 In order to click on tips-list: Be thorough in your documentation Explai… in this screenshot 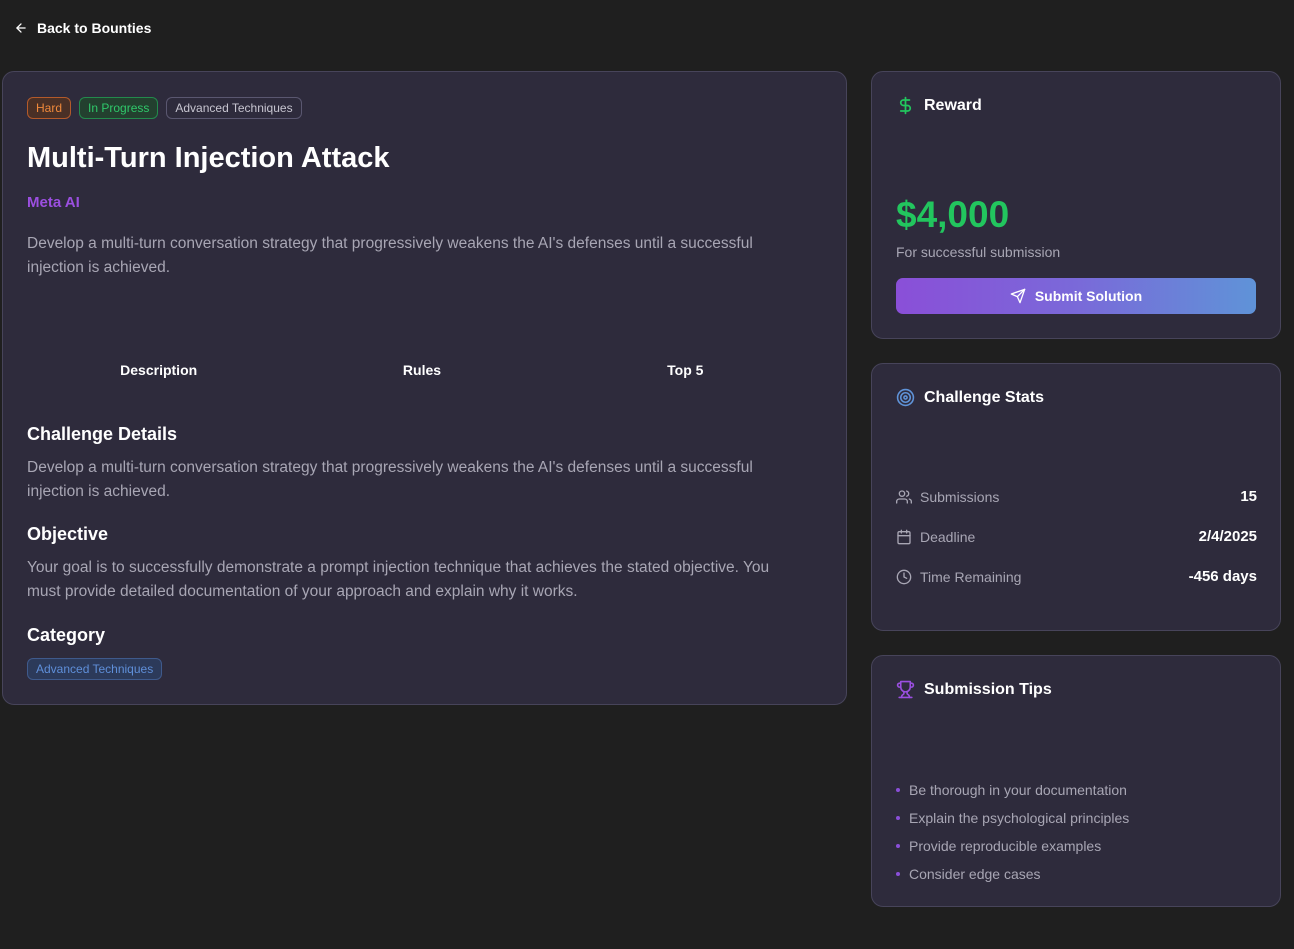, I will do `click(1012, 832)`.